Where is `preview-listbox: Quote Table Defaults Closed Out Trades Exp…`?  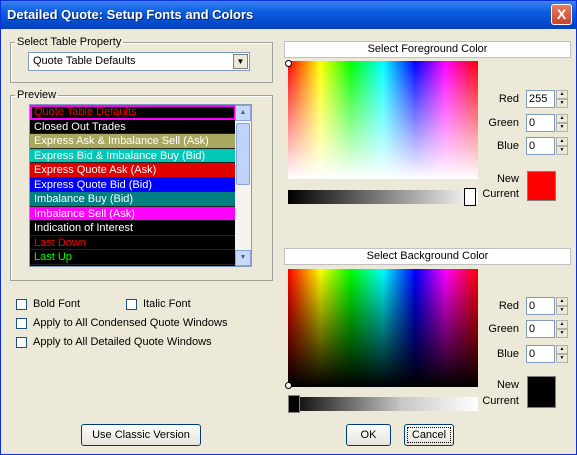 preview-listbox: Quote Table Defaults Closed Out Trades Exp… is located at coordinates (140, 185).